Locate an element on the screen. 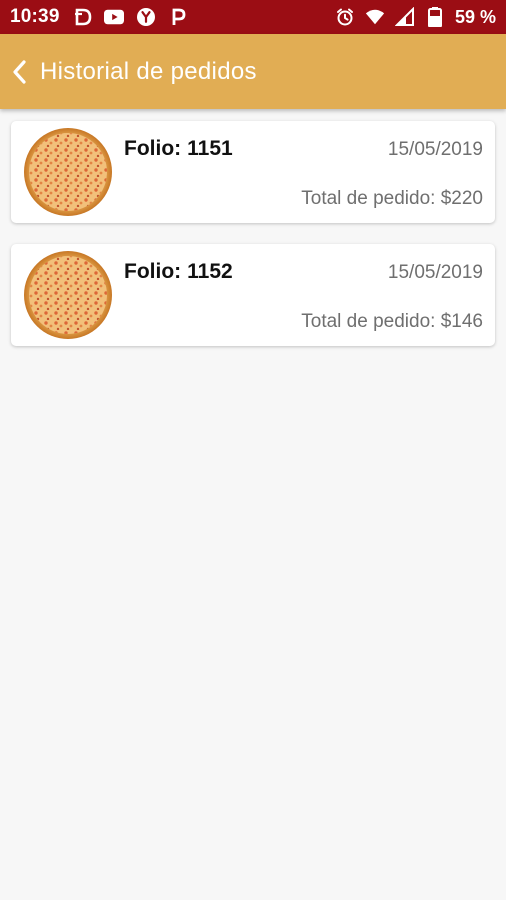  order-folio: Folio: 1152 is located at coordinates (178, 272).